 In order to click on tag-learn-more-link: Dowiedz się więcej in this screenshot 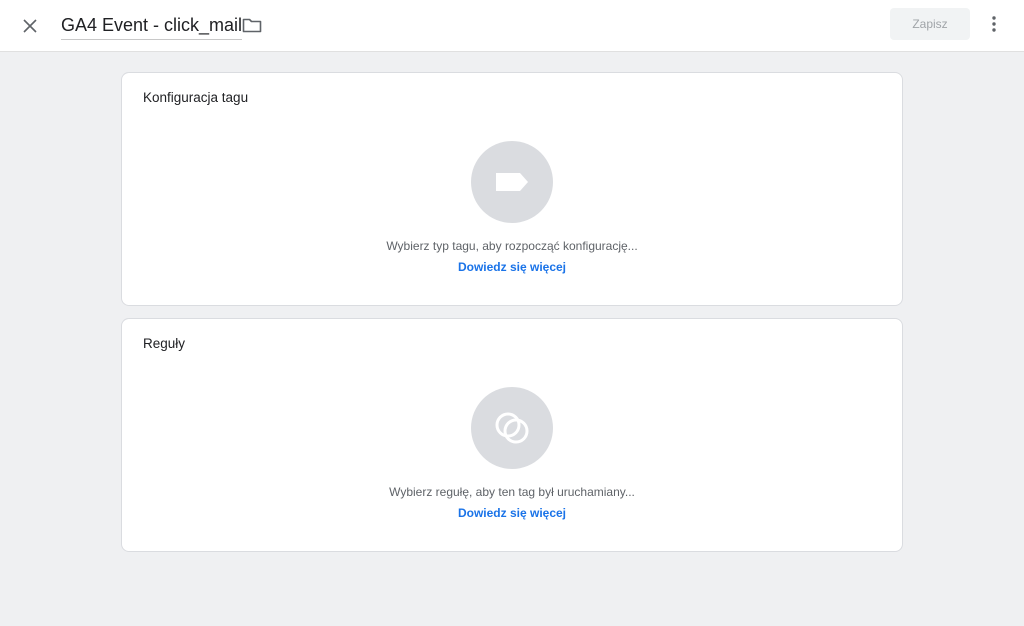, I will do `click(512, 267)`.